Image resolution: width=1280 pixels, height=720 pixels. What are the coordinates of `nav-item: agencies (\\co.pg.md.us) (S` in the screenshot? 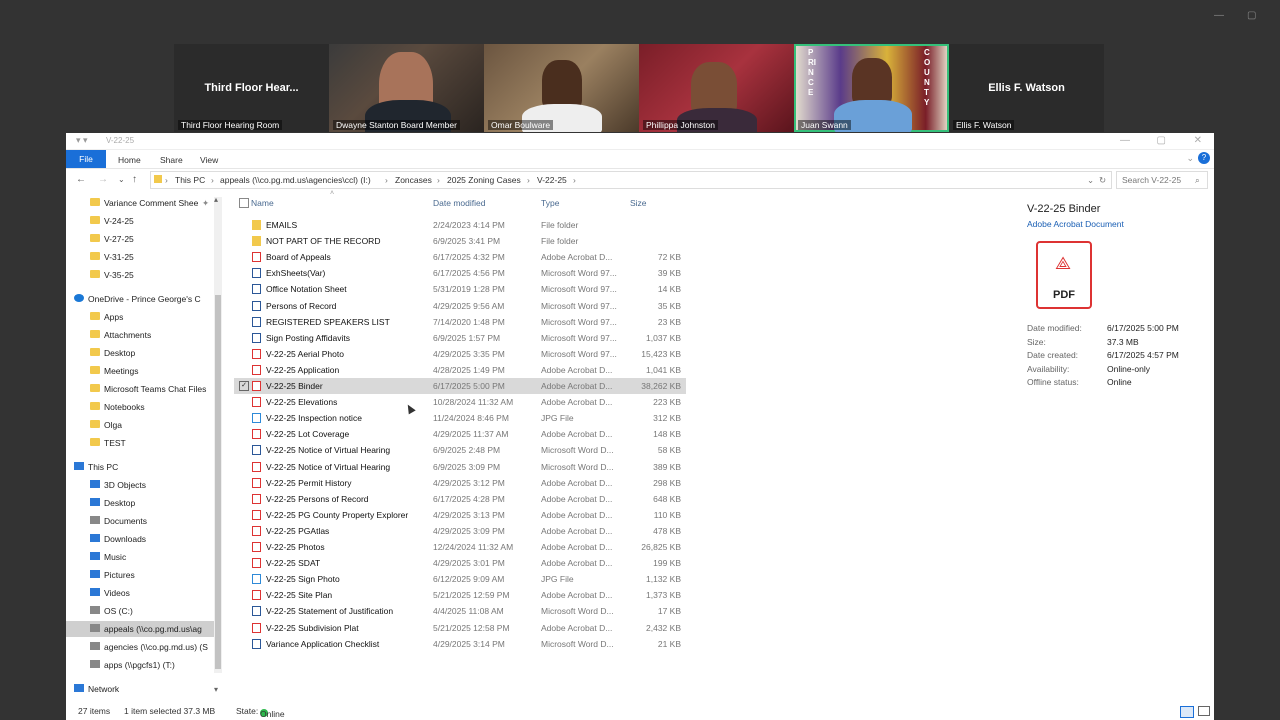 It's located at (140, 647).